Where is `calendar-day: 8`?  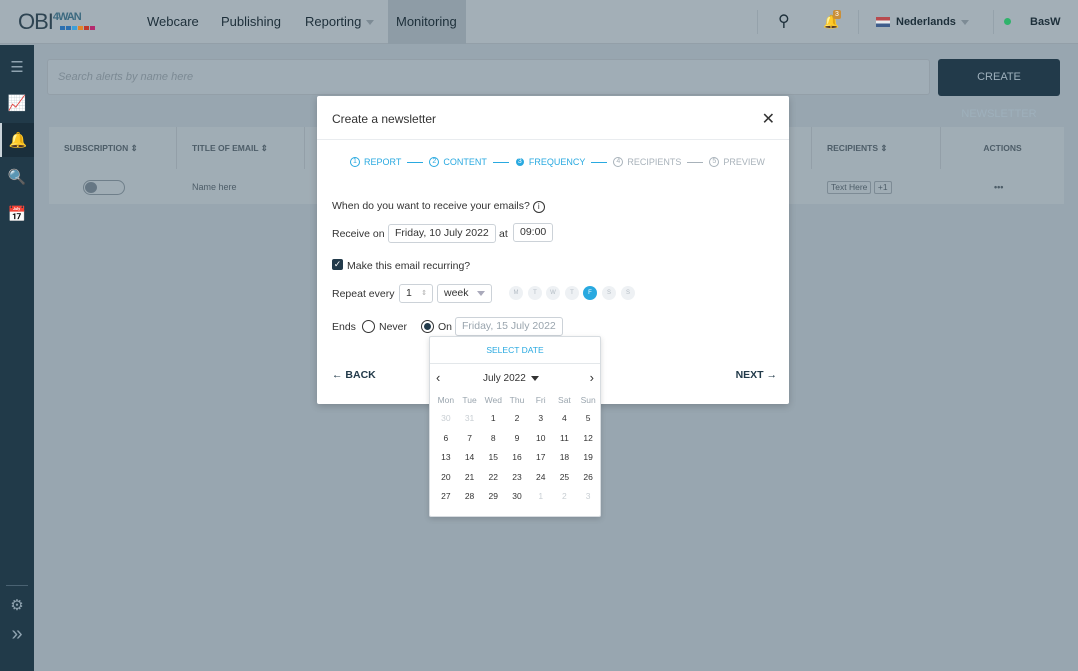 calendar-day: 8 is located at coordinates (493, 439).